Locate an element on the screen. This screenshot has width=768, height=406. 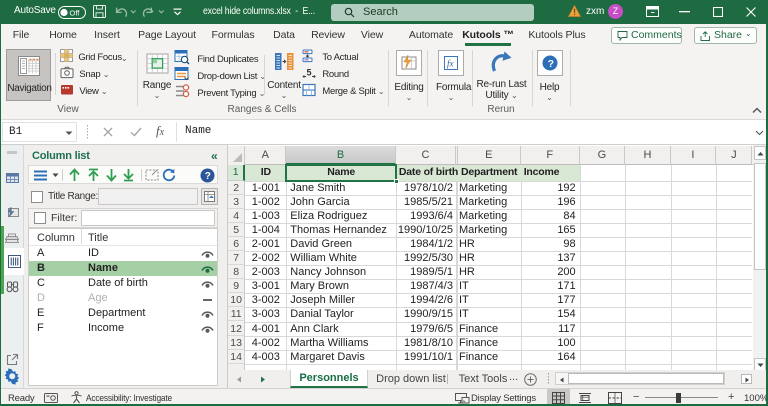
svg-text: Off is located at coordinates (75, 12).